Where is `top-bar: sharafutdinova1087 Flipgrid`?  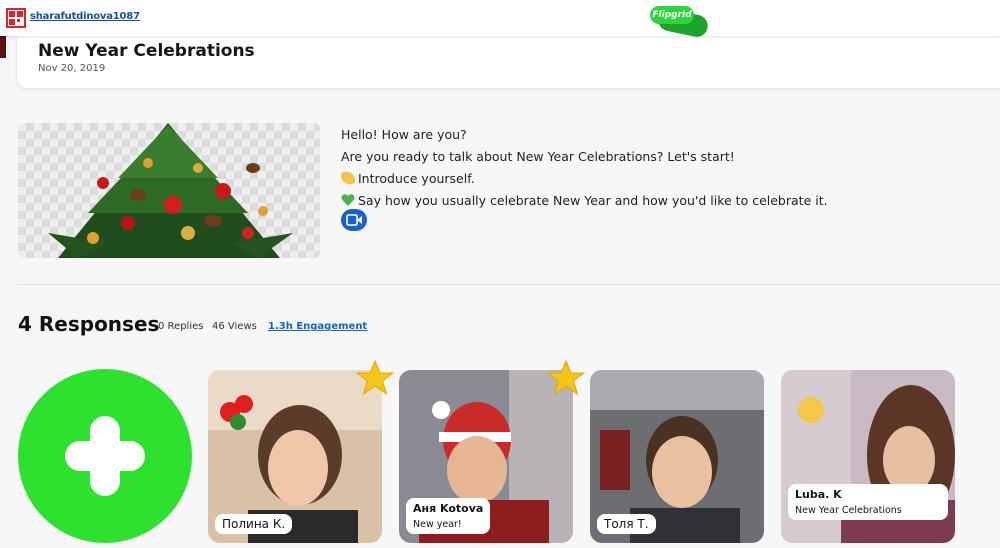
top-bar: sharafutdinova1087 Flipgrid is located at coordinates (500, 19).